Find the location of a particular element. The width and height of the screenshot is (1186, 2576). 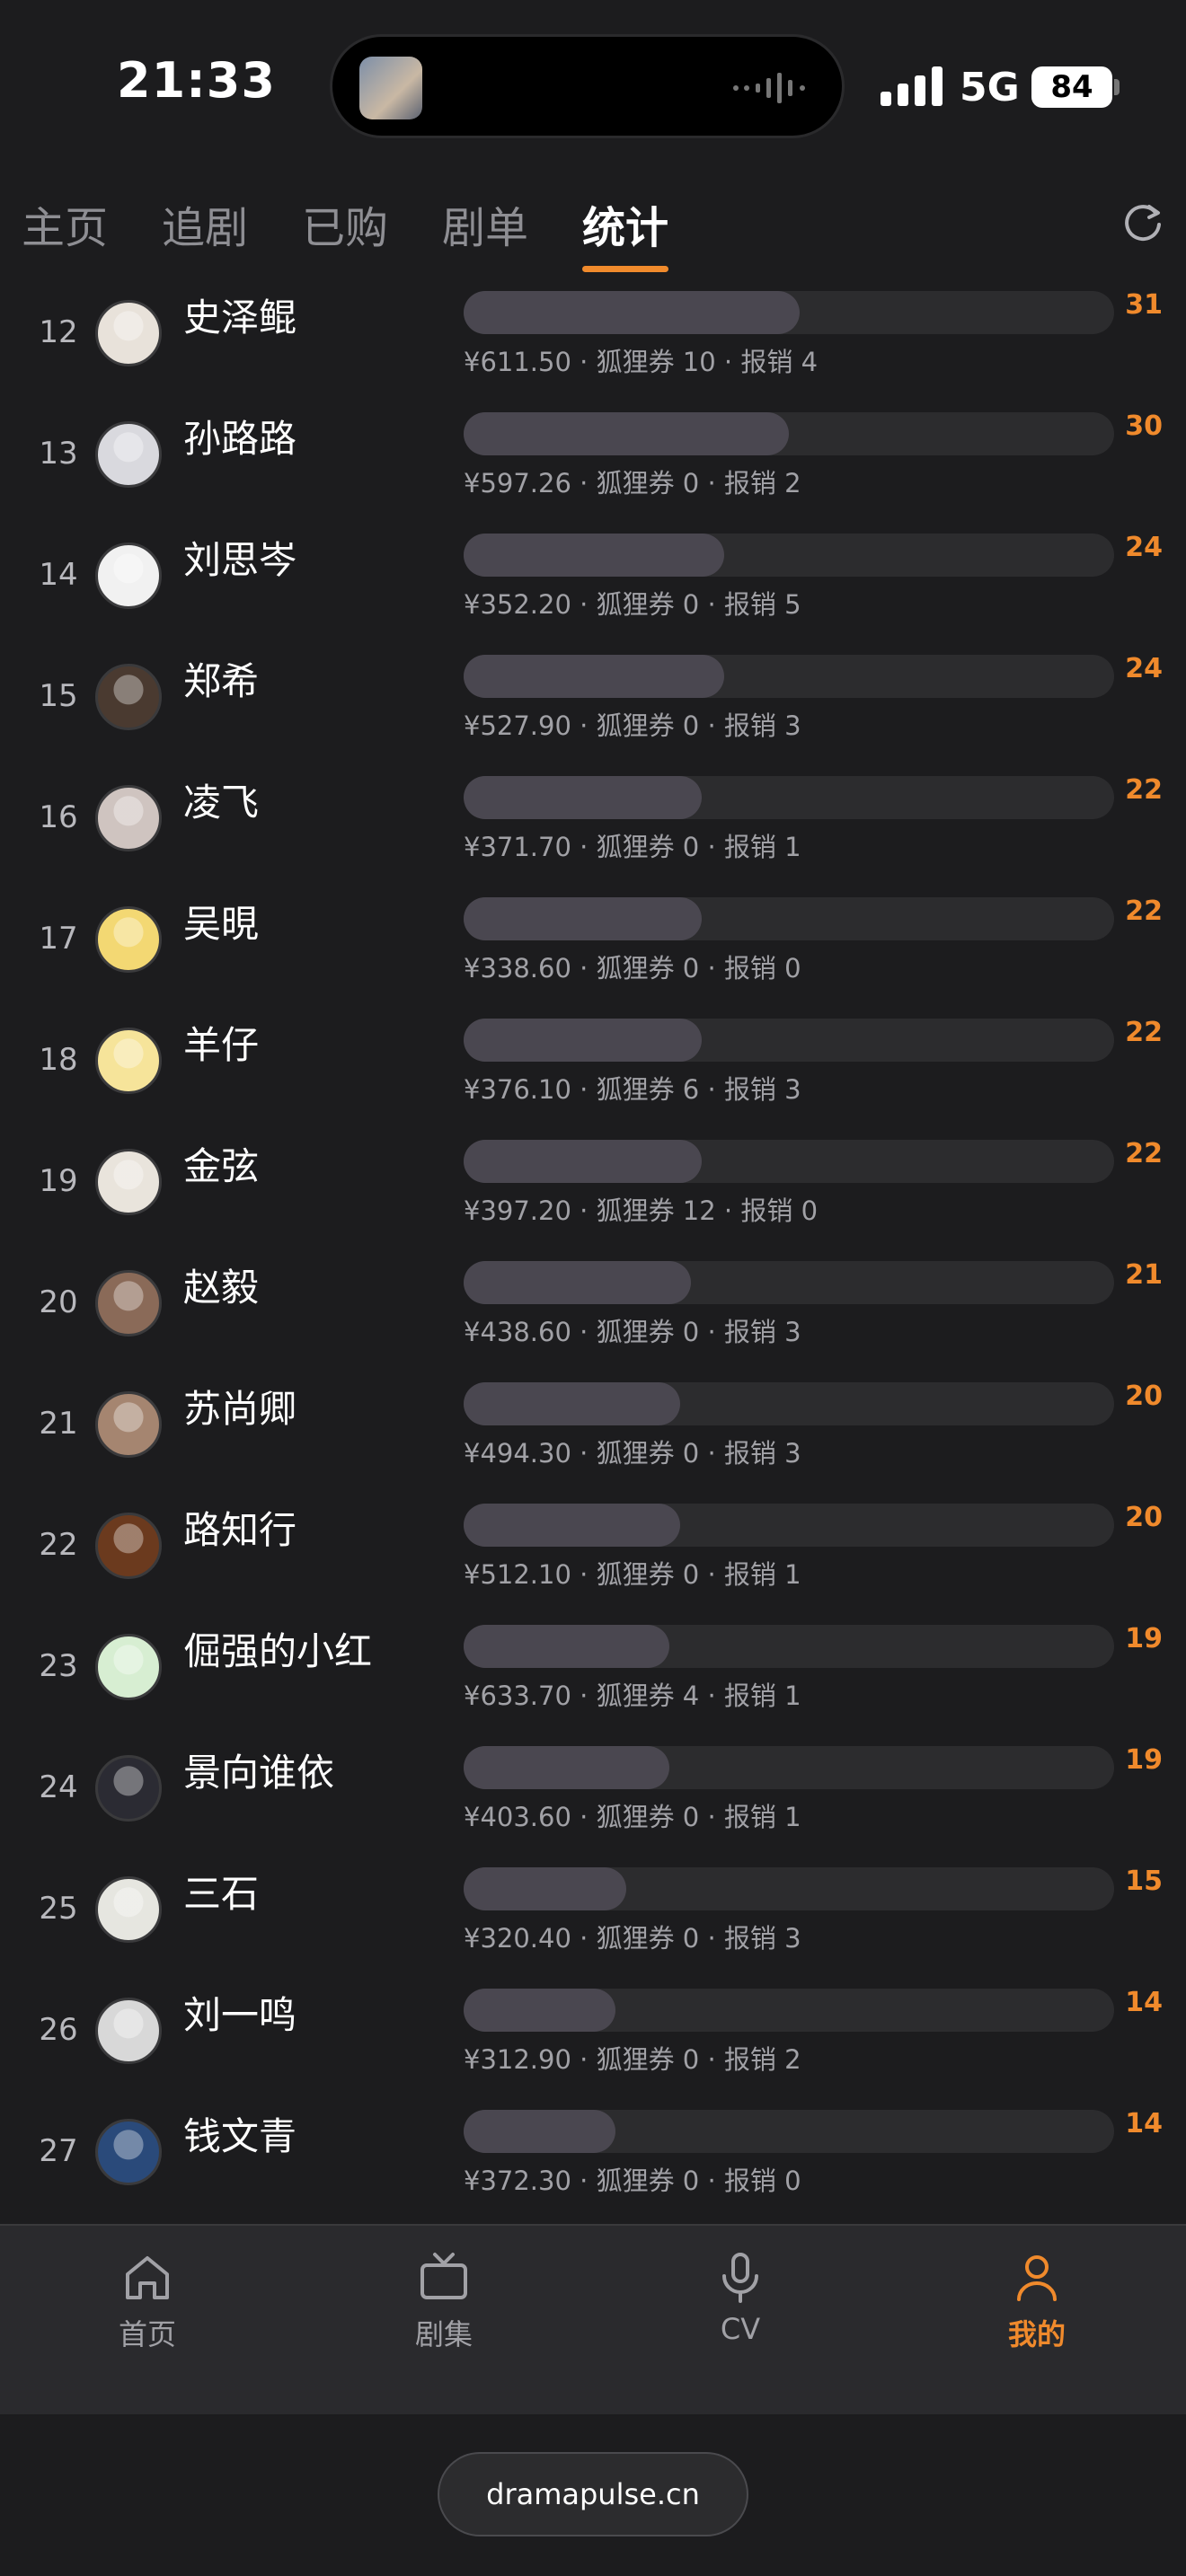

ranking-row: 25 三石 15 ¥320.40 · 狐狸券 0 · 报销 3 is located at coordinates (593, 1913).